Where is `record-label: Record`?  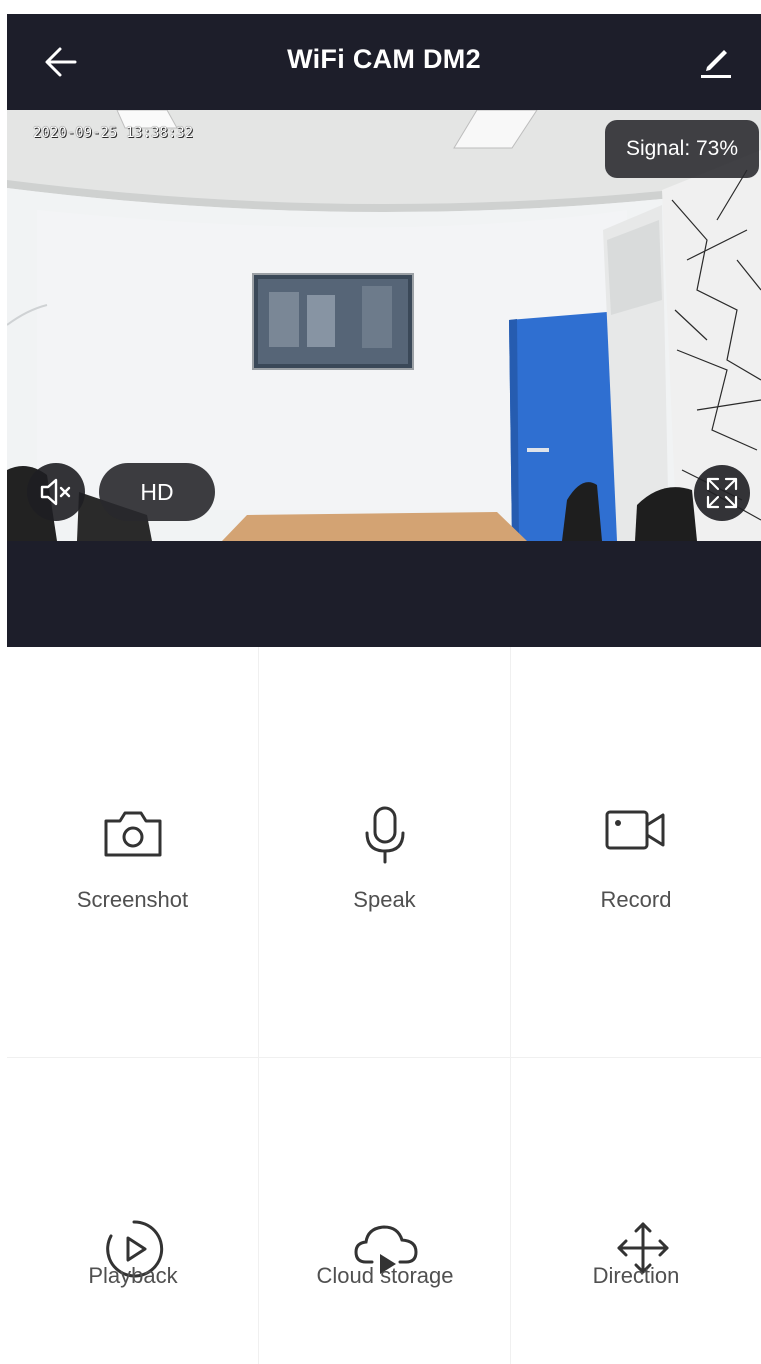 record-label: Record is located at coordinates (636, 899).